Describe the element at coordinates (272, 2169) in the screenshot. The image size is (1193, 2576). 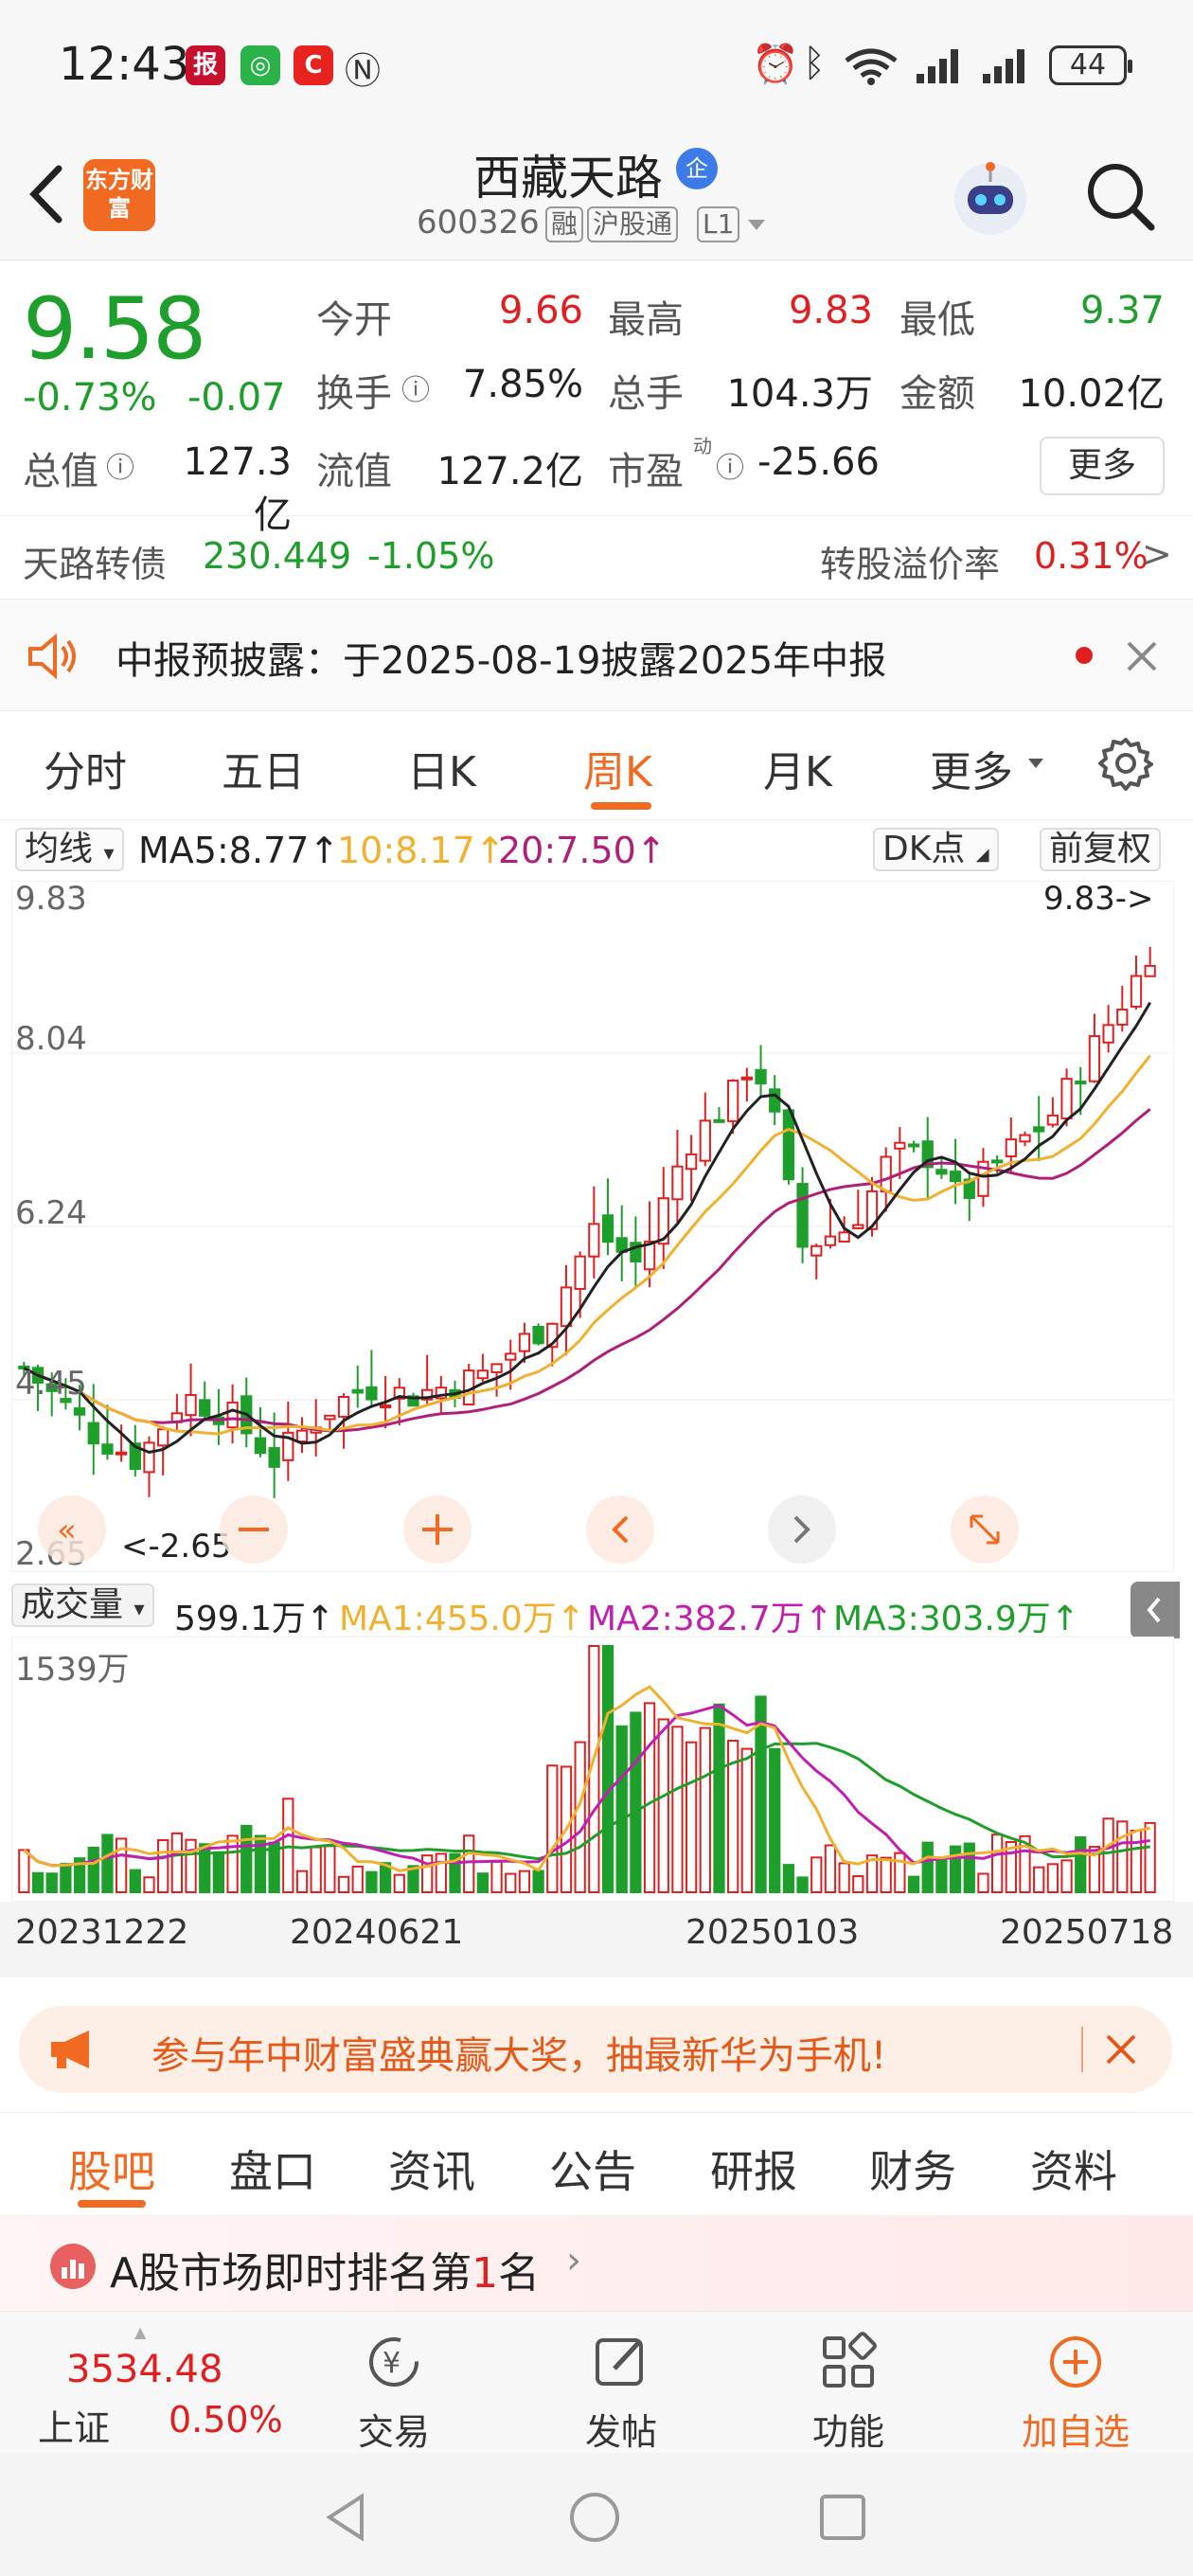
I see `tab-order-book: 盘口` at that location.